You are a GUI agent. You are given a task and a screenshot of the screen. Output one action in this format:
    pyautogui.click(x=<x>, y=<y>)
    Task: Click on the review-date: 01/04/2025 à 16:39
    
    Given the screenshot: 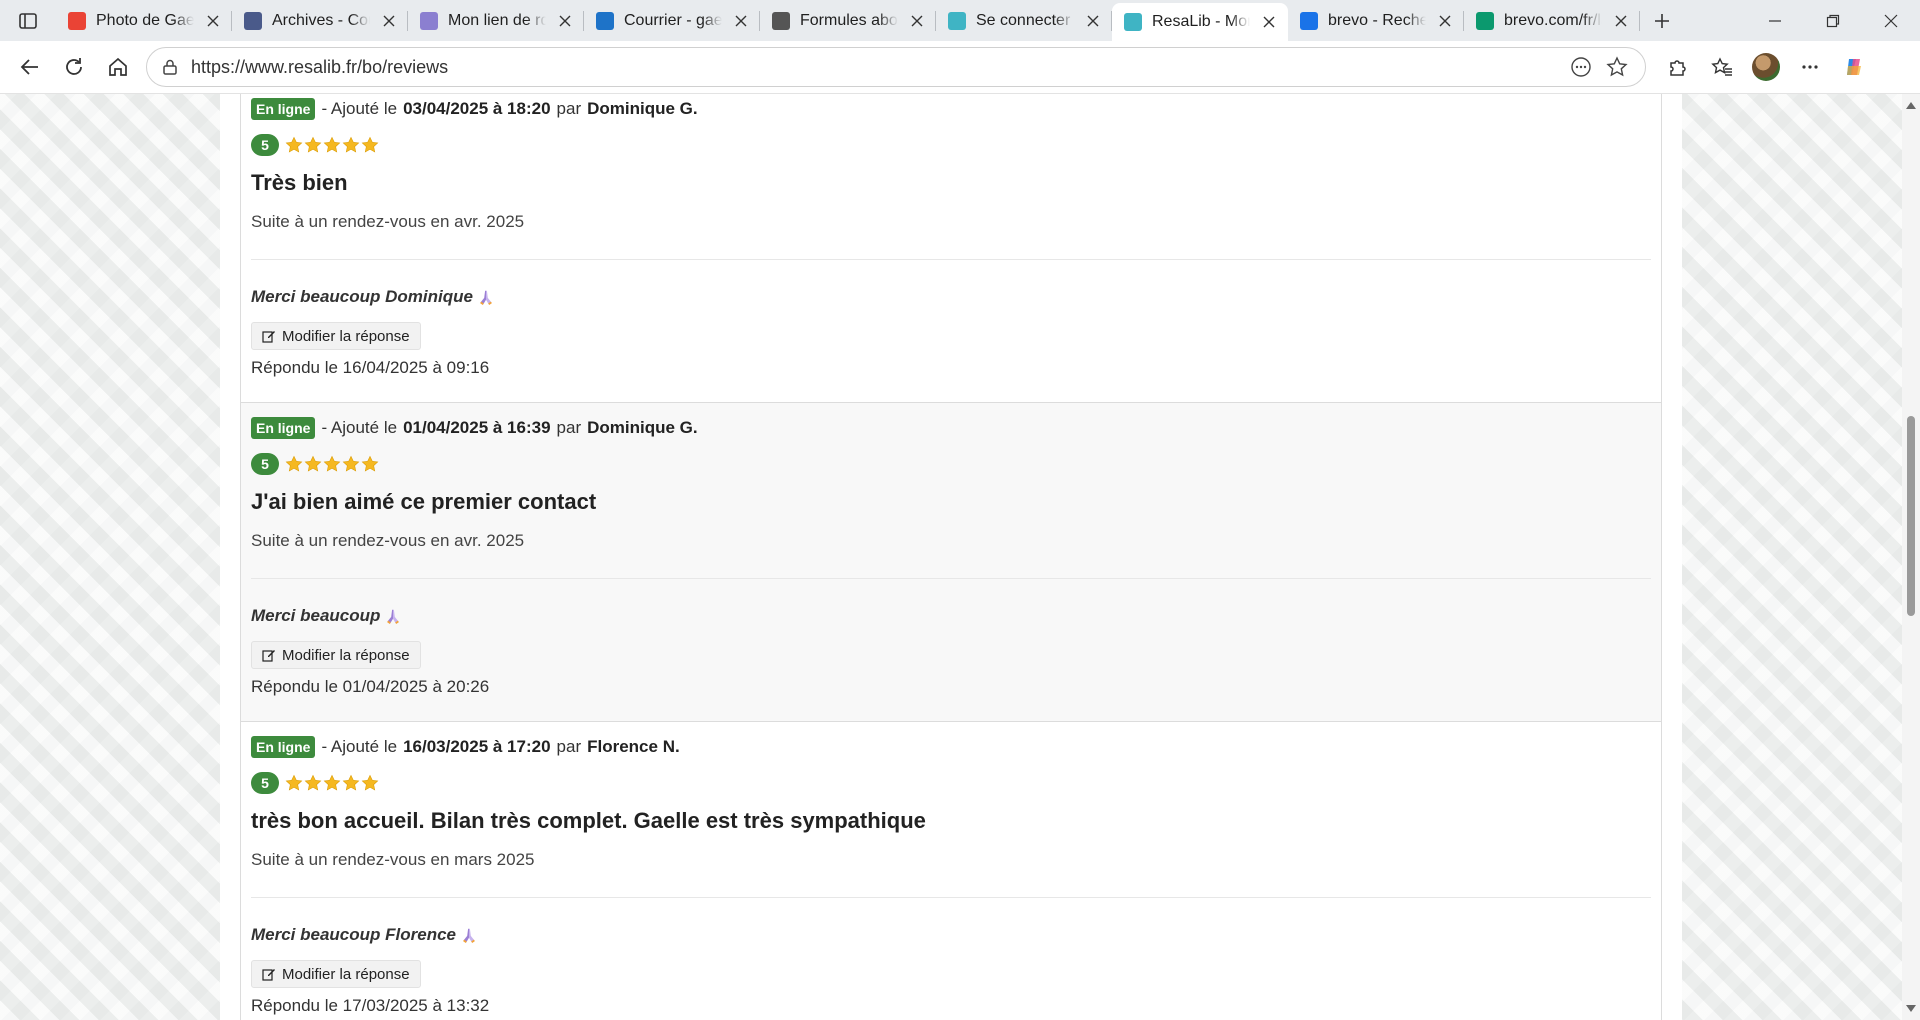 What is the action you would take?
    pyautogui.click(x=477, y=427)
    